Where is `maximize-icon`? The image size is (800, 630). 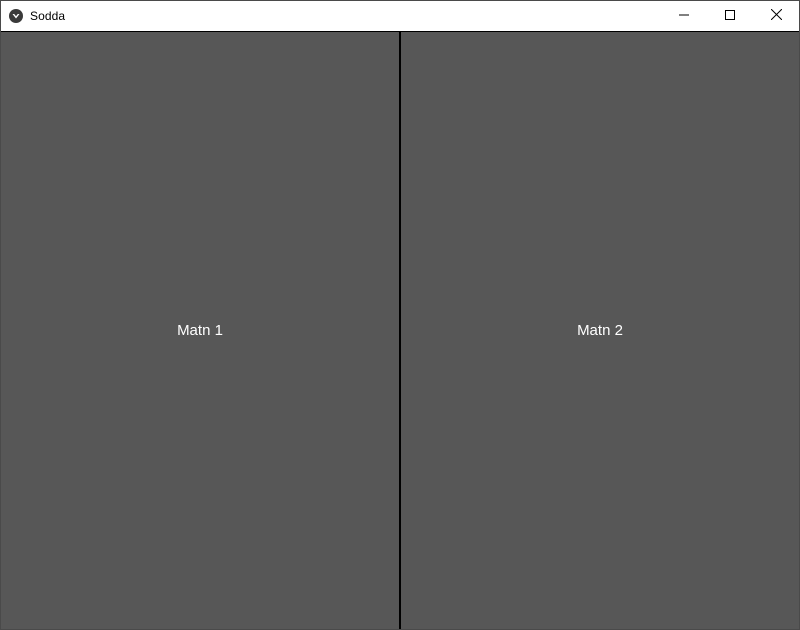
maximize-icon is located at coordinates (730, 16).